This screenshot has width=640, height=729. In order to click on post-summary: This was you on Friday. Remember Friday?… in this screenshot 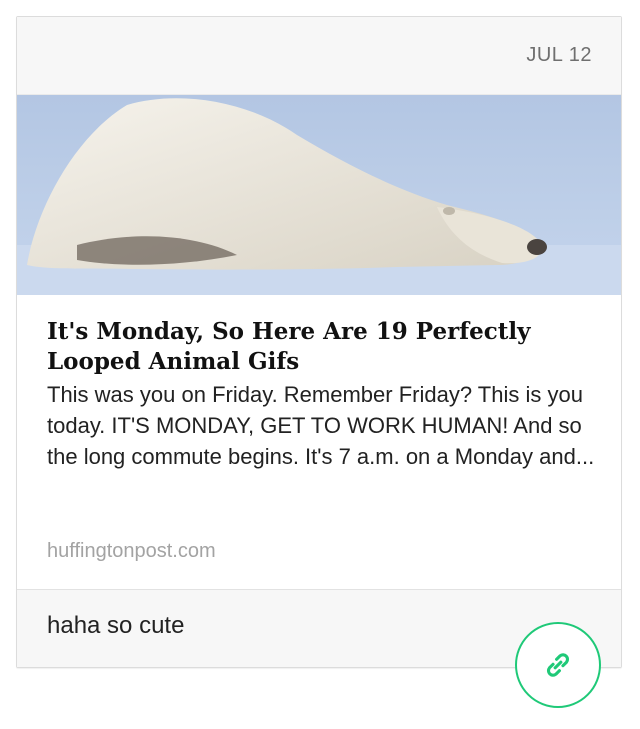, I will do `click(321, 425)`.